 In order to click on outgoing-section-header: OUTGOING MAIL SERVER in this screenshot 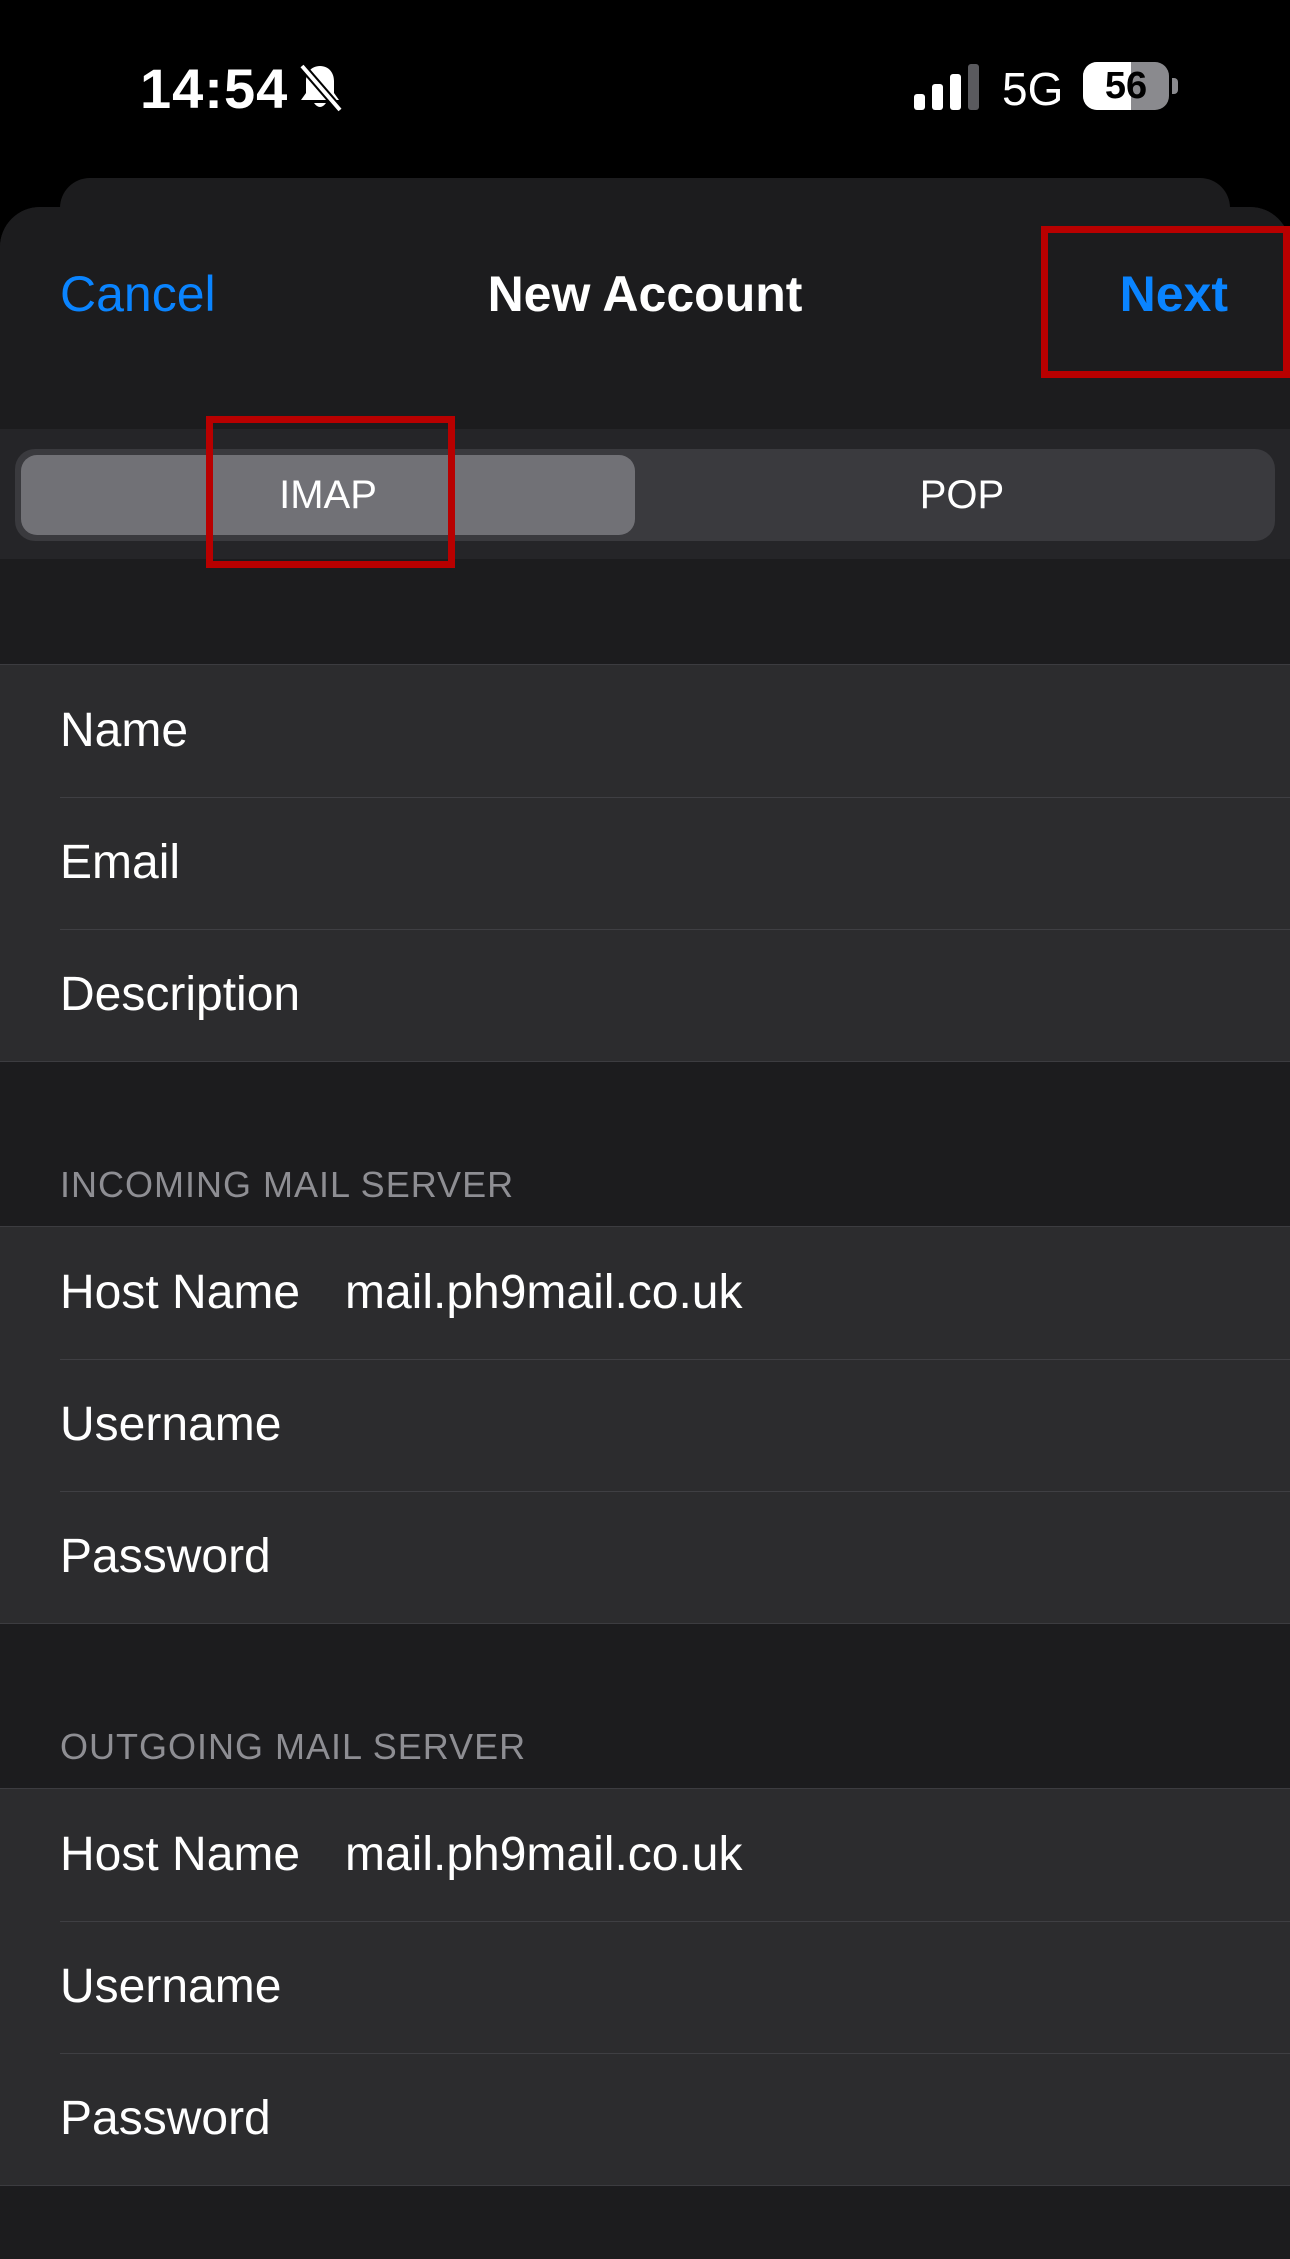, I will do `click(293, 1746)`.